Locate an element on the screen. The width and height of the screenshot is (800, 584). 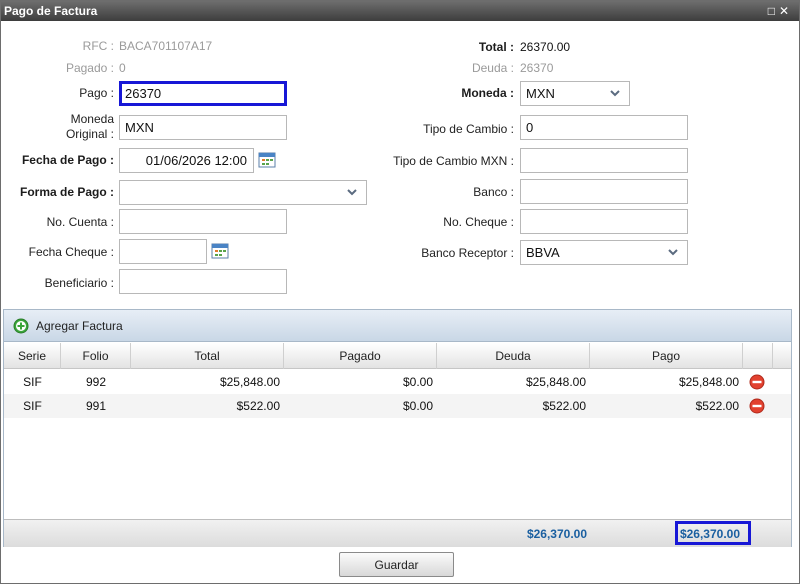
no-cuenta-input is located at coordinates (203, 221).